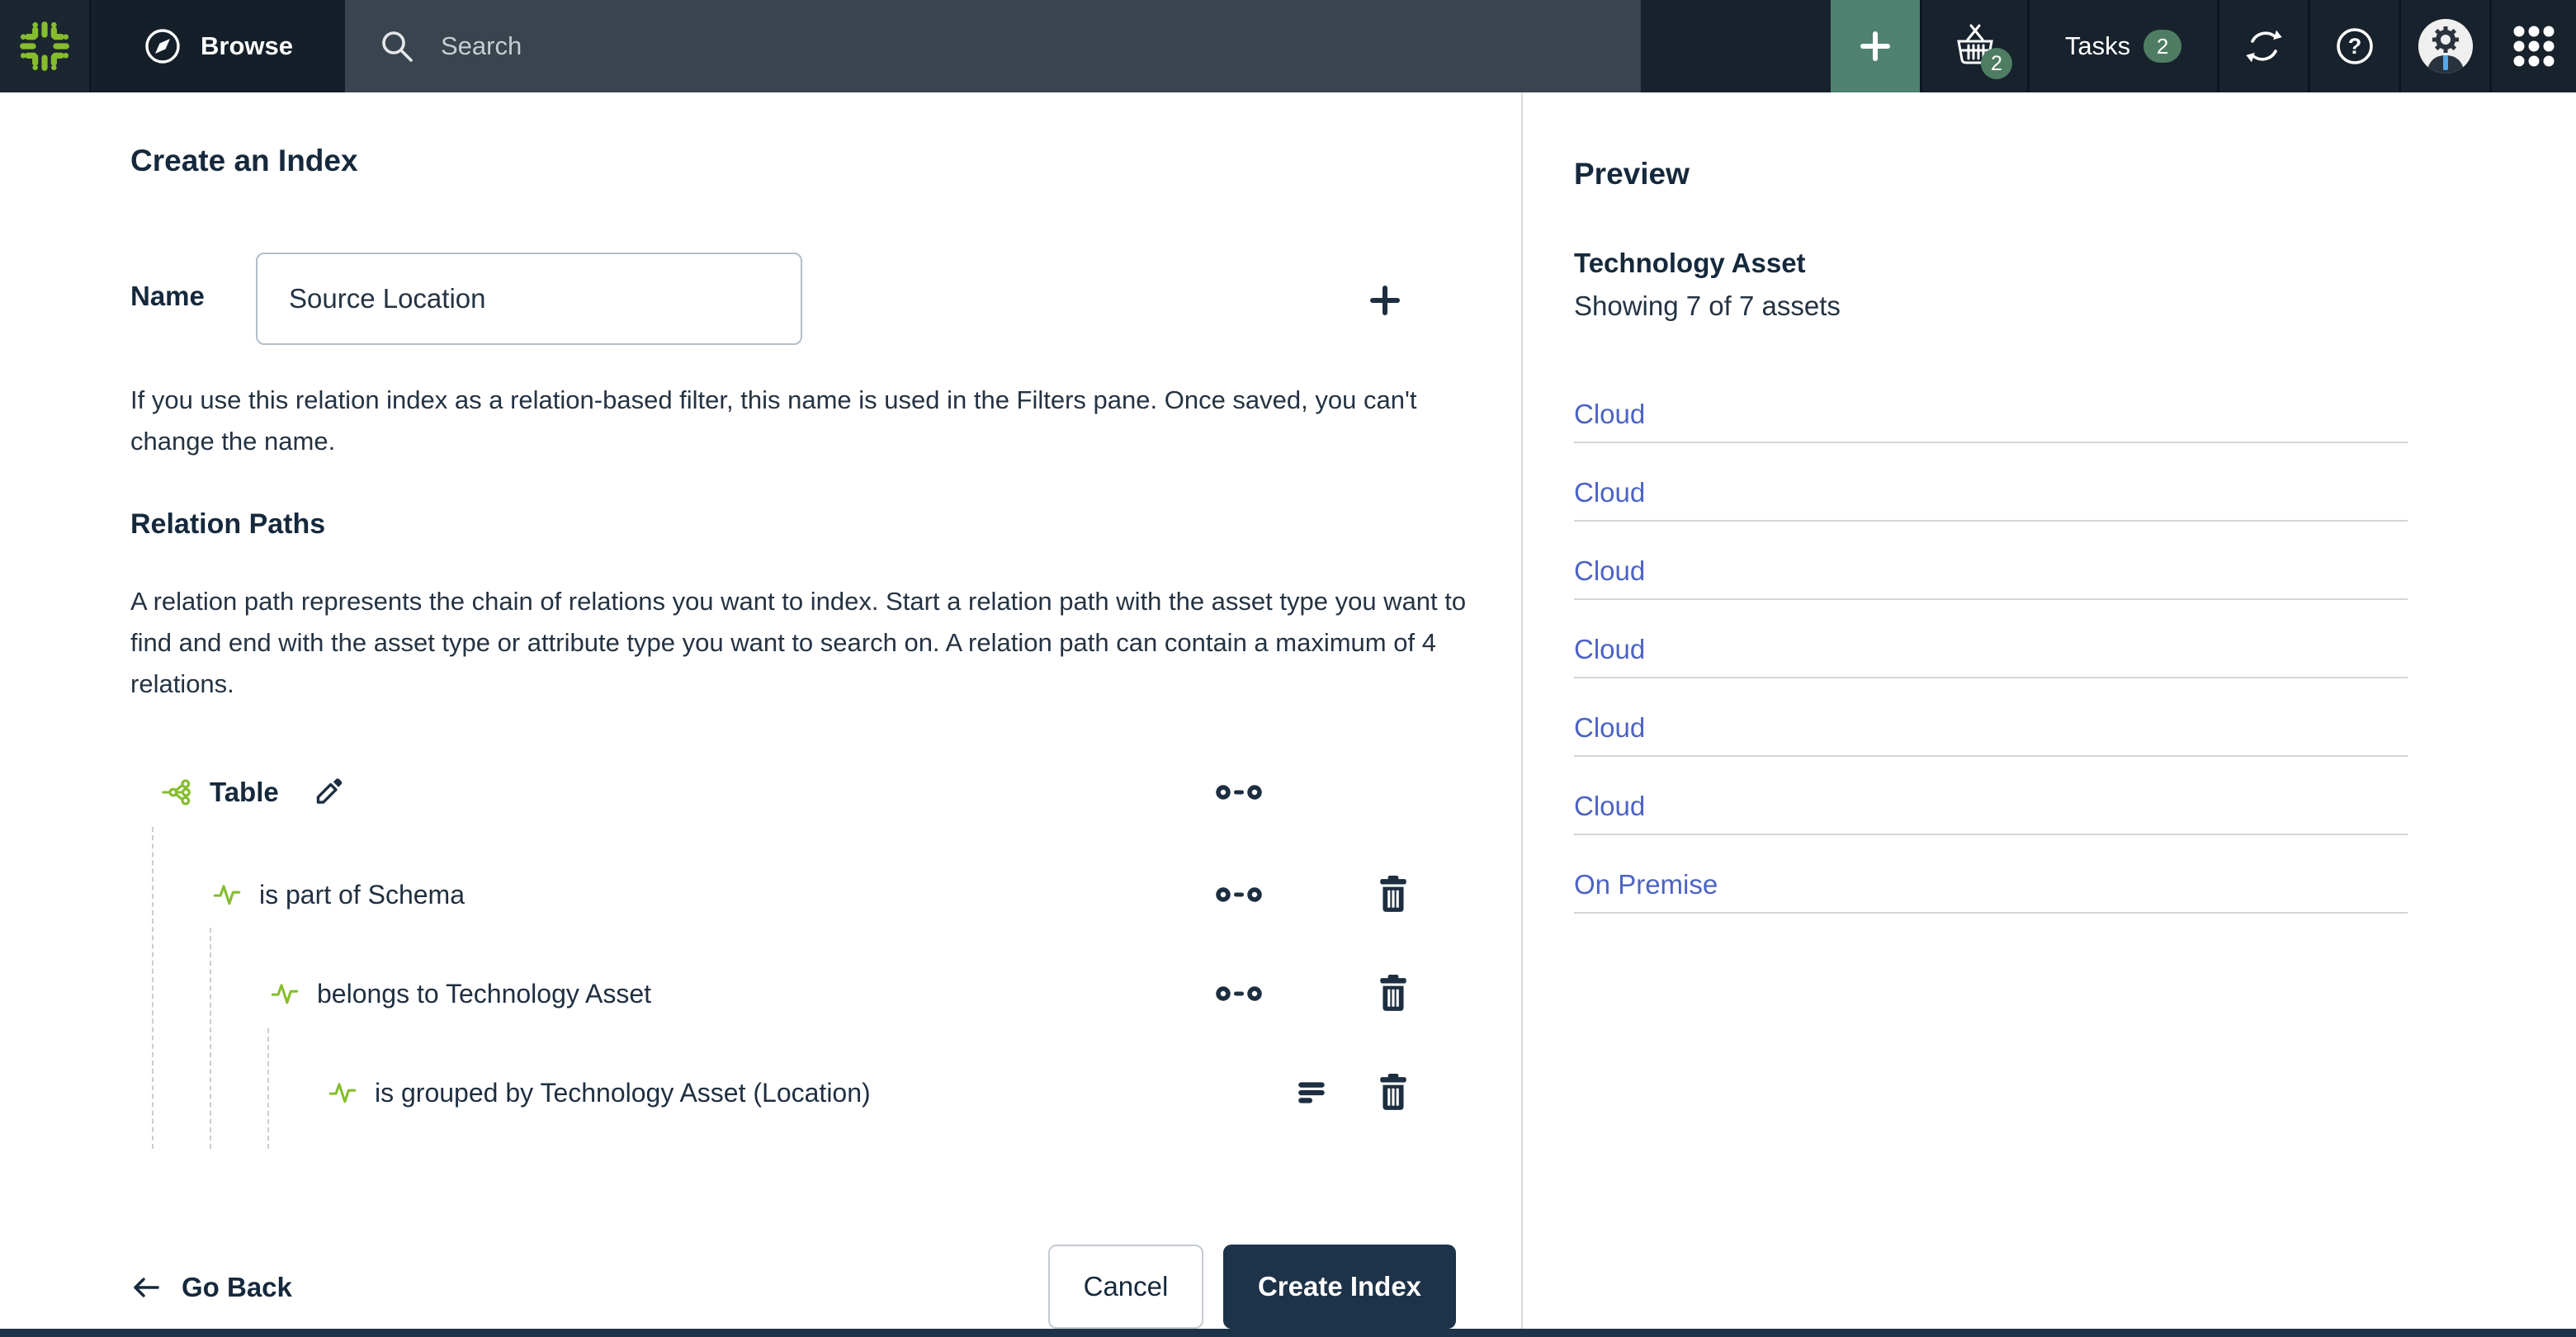 This screenshot has height=1337, width=2576. What do you see at coordinates (1646, 884) in the screenshot?
I see `asset-link: On Premise` at bounding box center [1646, 884].